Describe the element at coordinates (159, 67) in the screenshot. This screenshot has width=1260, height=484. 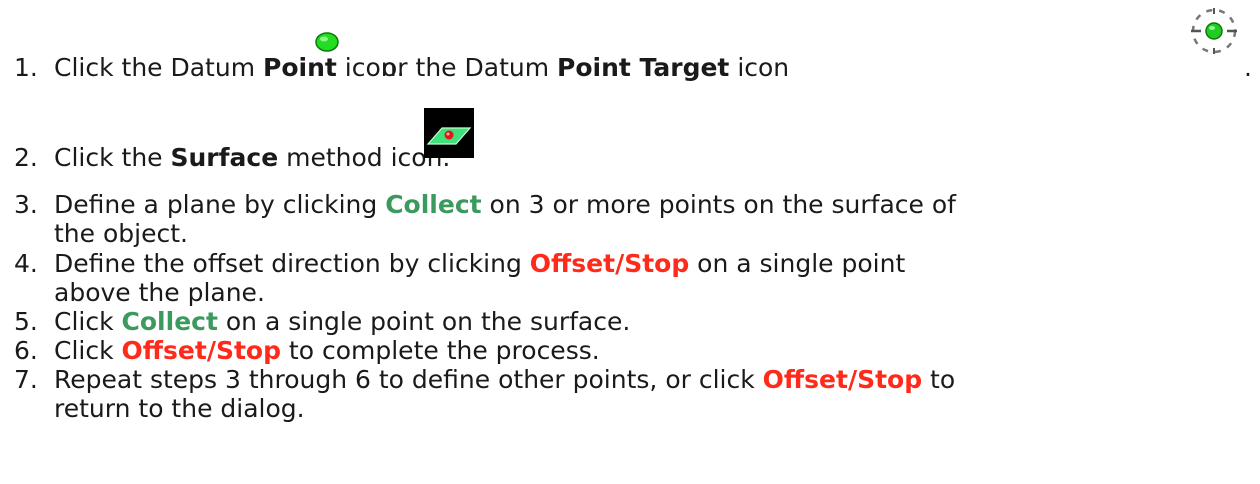
I see `step-text: Click the Datum` at that location.